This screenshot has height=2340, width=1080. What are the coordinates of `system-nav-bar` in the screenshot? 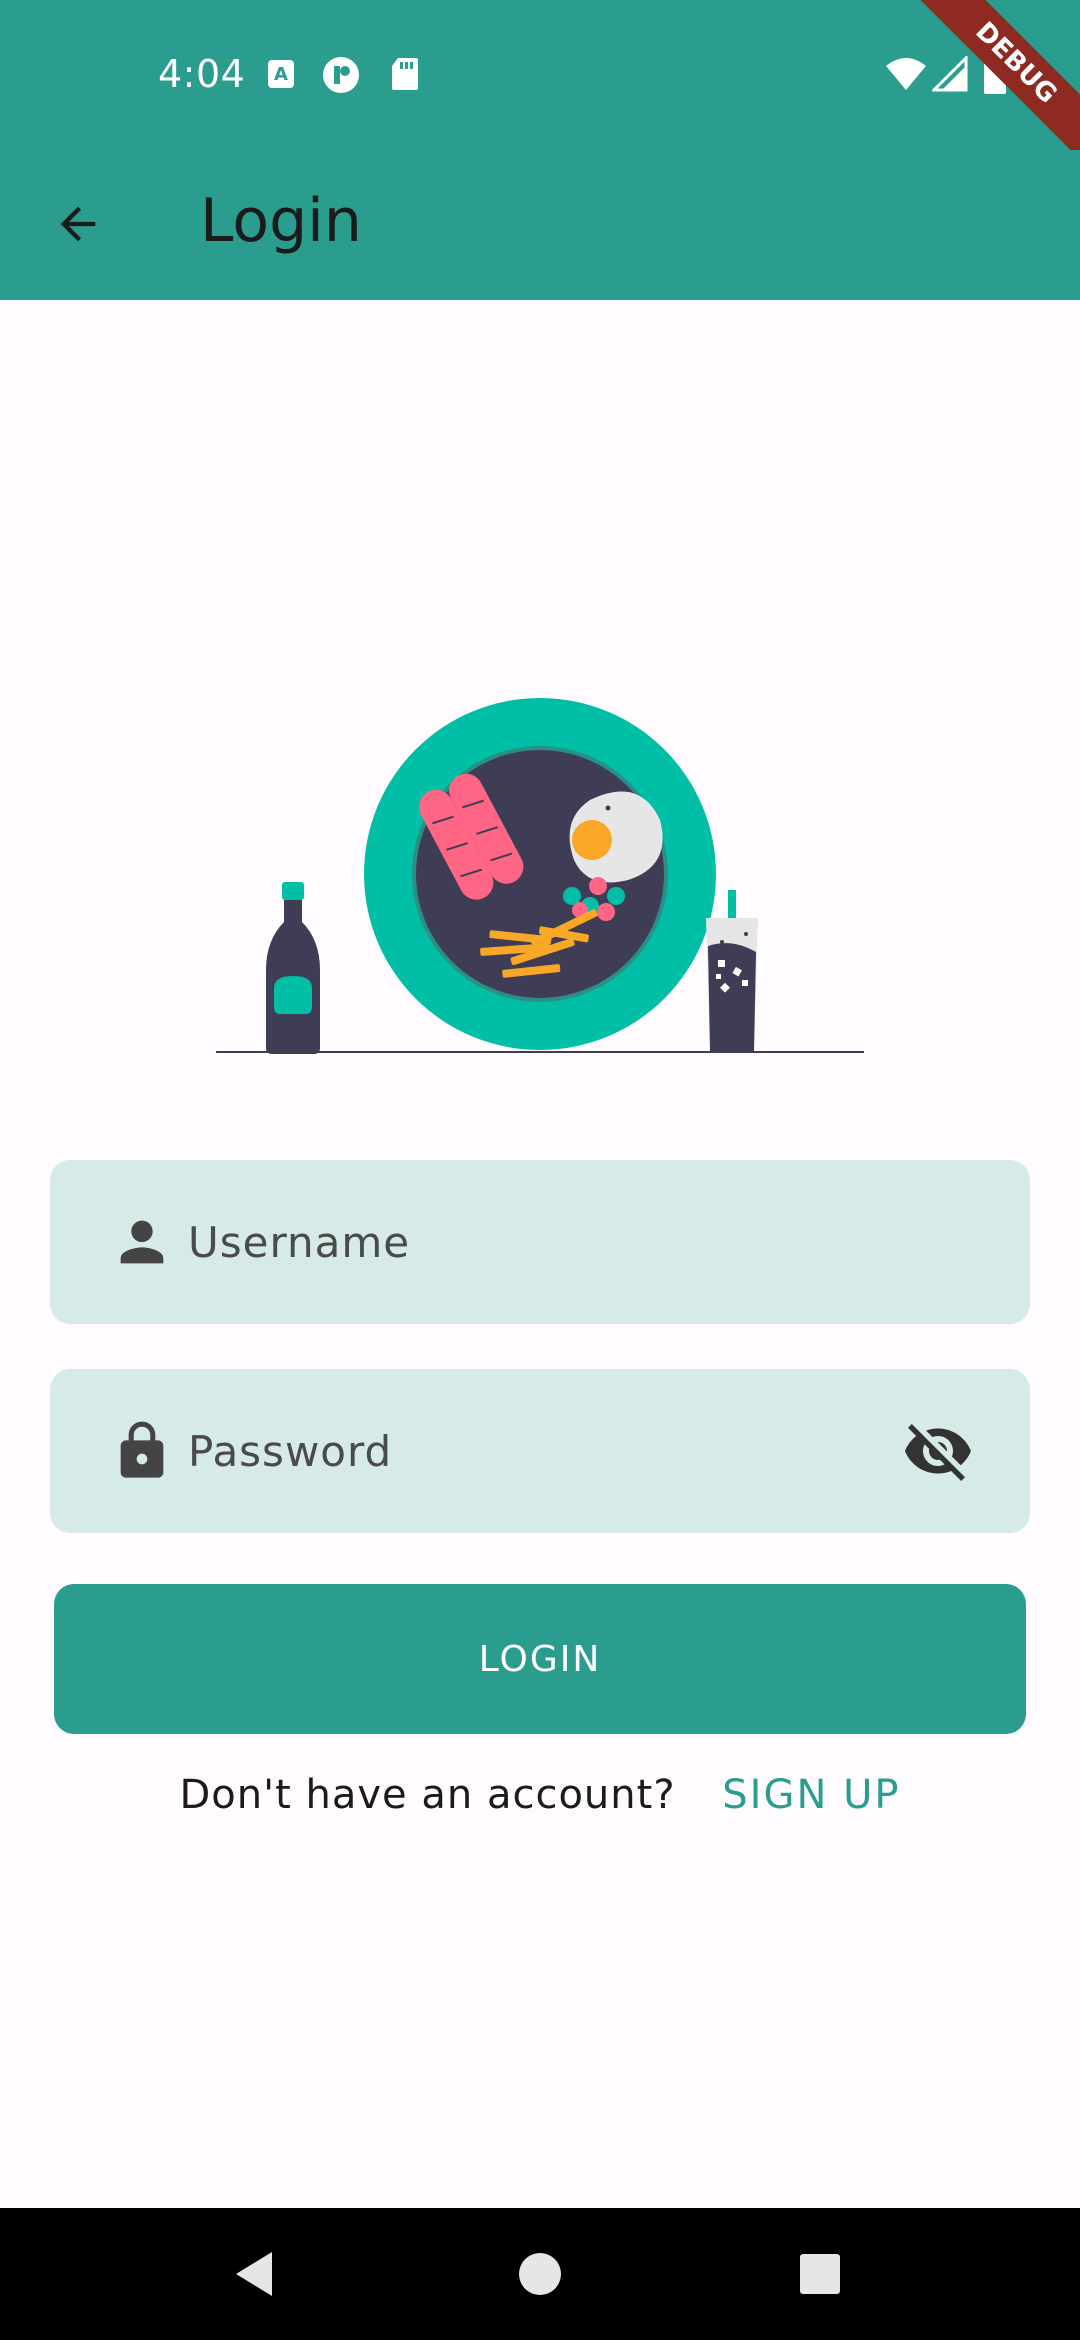 It's located at (540, 2274).